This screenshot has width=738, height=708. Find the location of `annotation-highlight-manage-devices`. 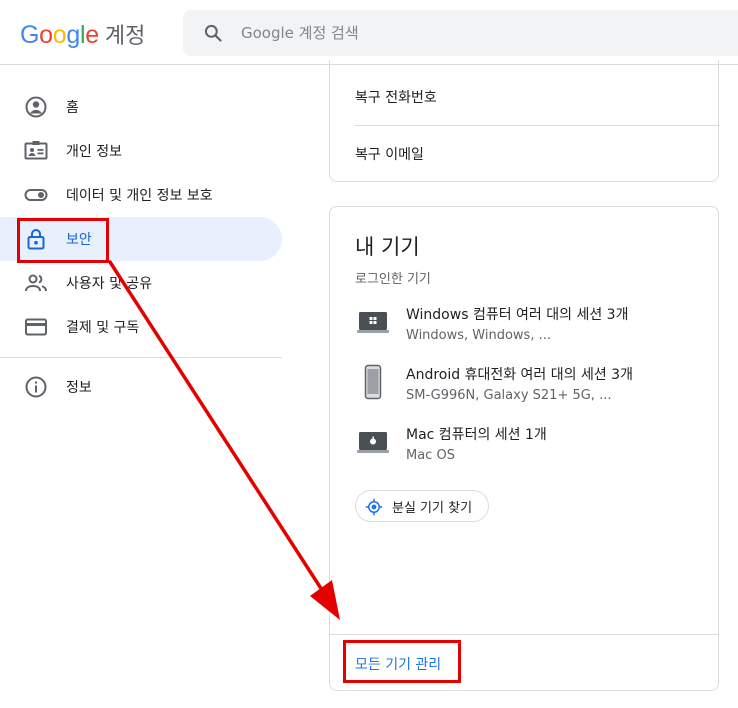

annotation-highlight-manage-devices is located at coordinates (402, 661).